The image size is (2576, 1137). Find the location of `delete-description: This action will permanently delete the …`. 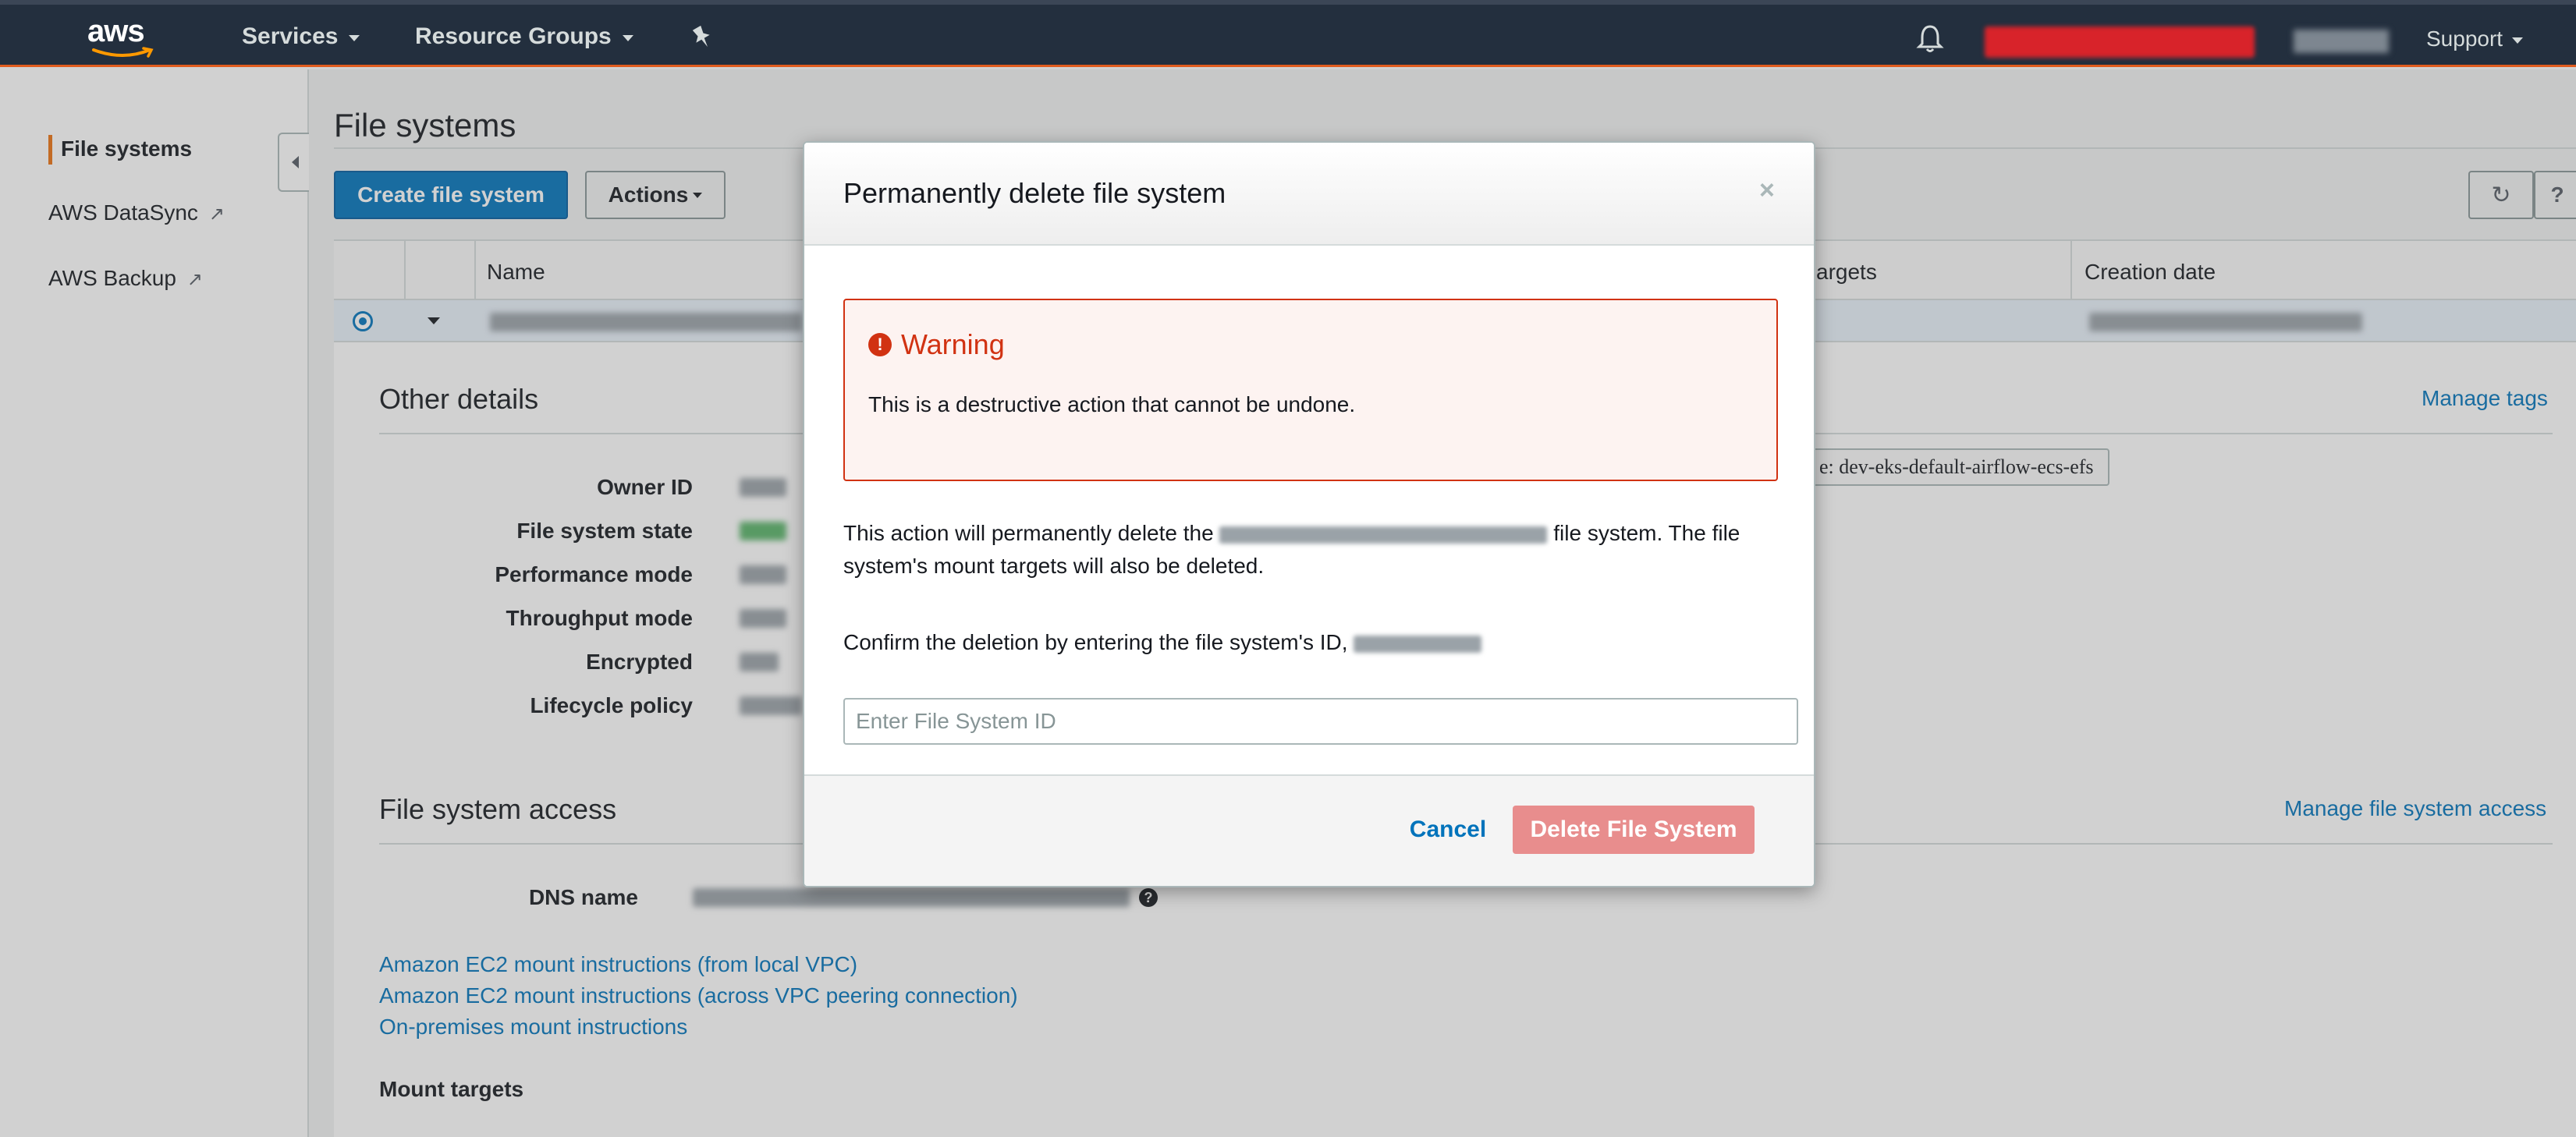

delete-description: This action will permanently delete the … is located at coordinates (1311, 550).